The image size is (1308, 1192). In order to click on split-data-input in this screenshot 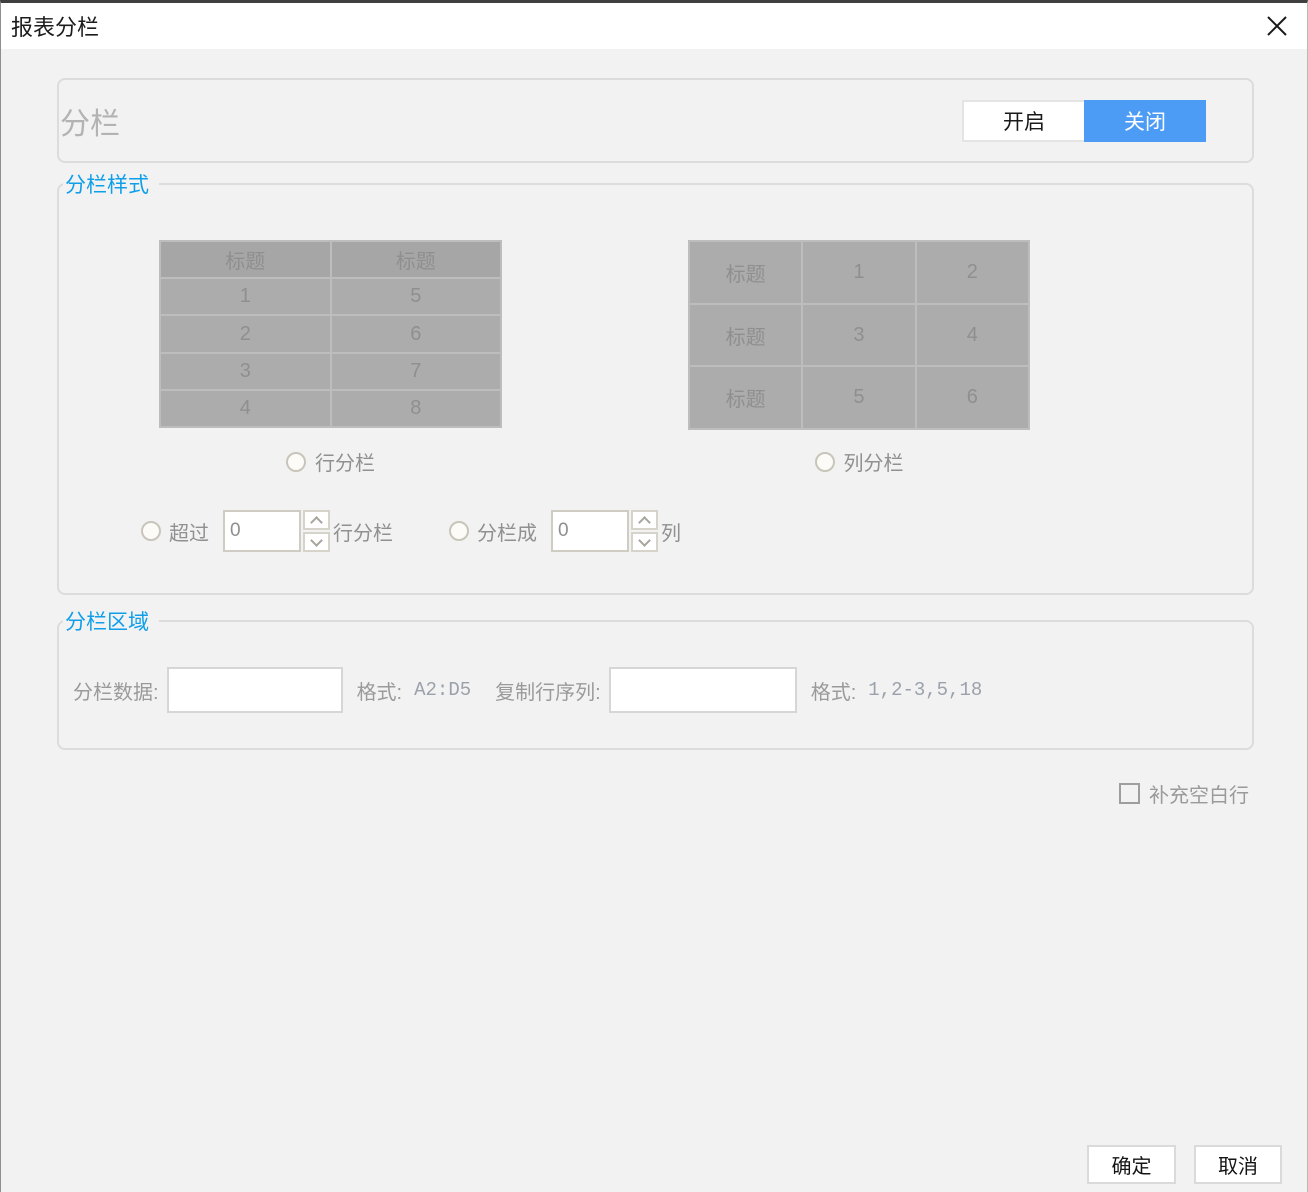, I will do `click(254, 690)`.